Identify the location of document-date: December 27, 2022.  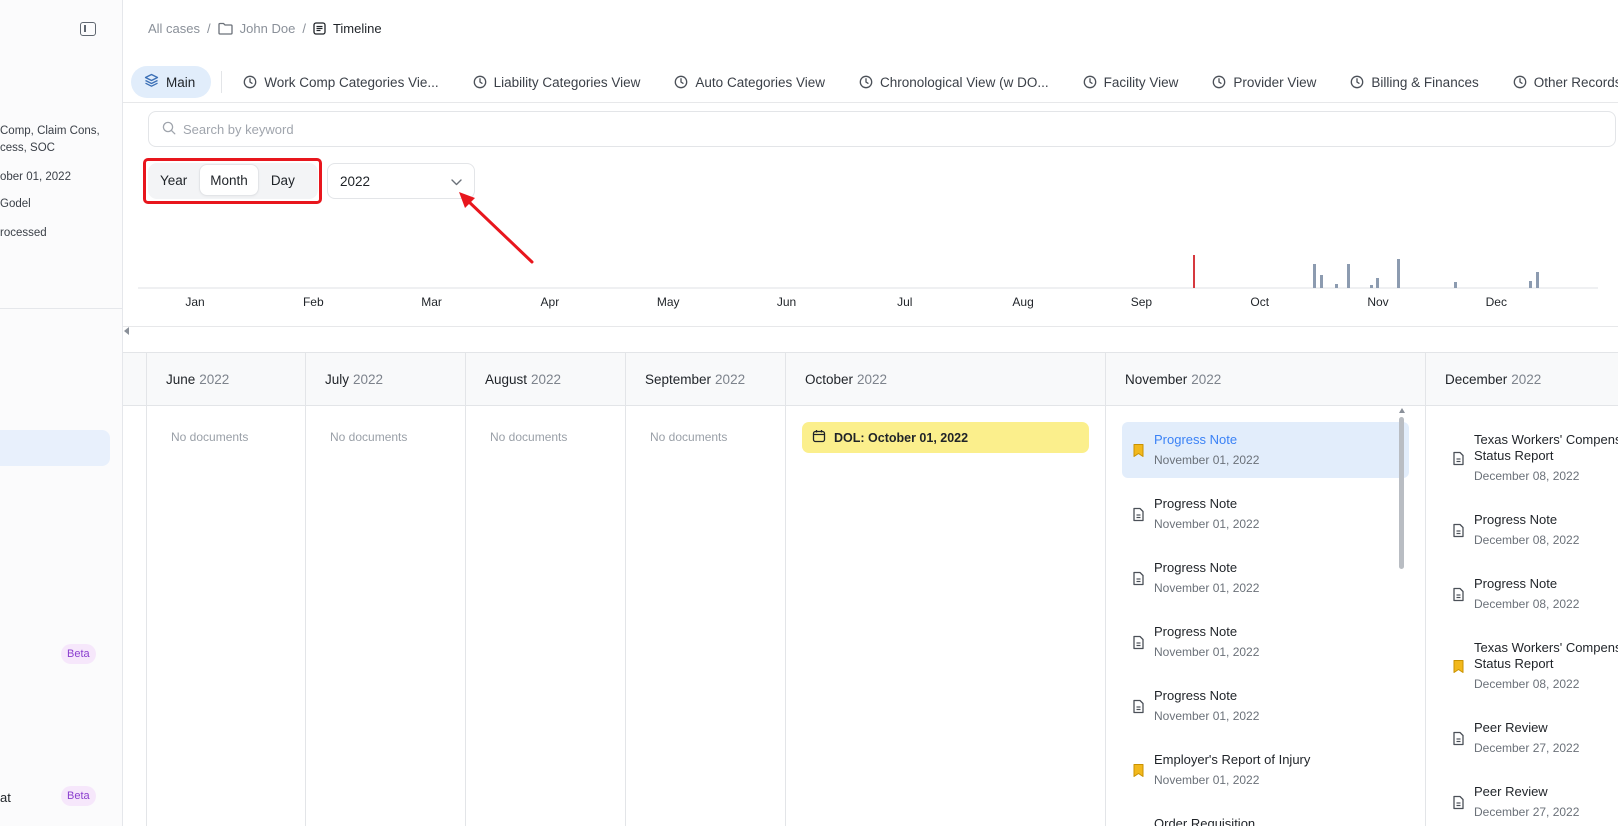
(1527, 748).